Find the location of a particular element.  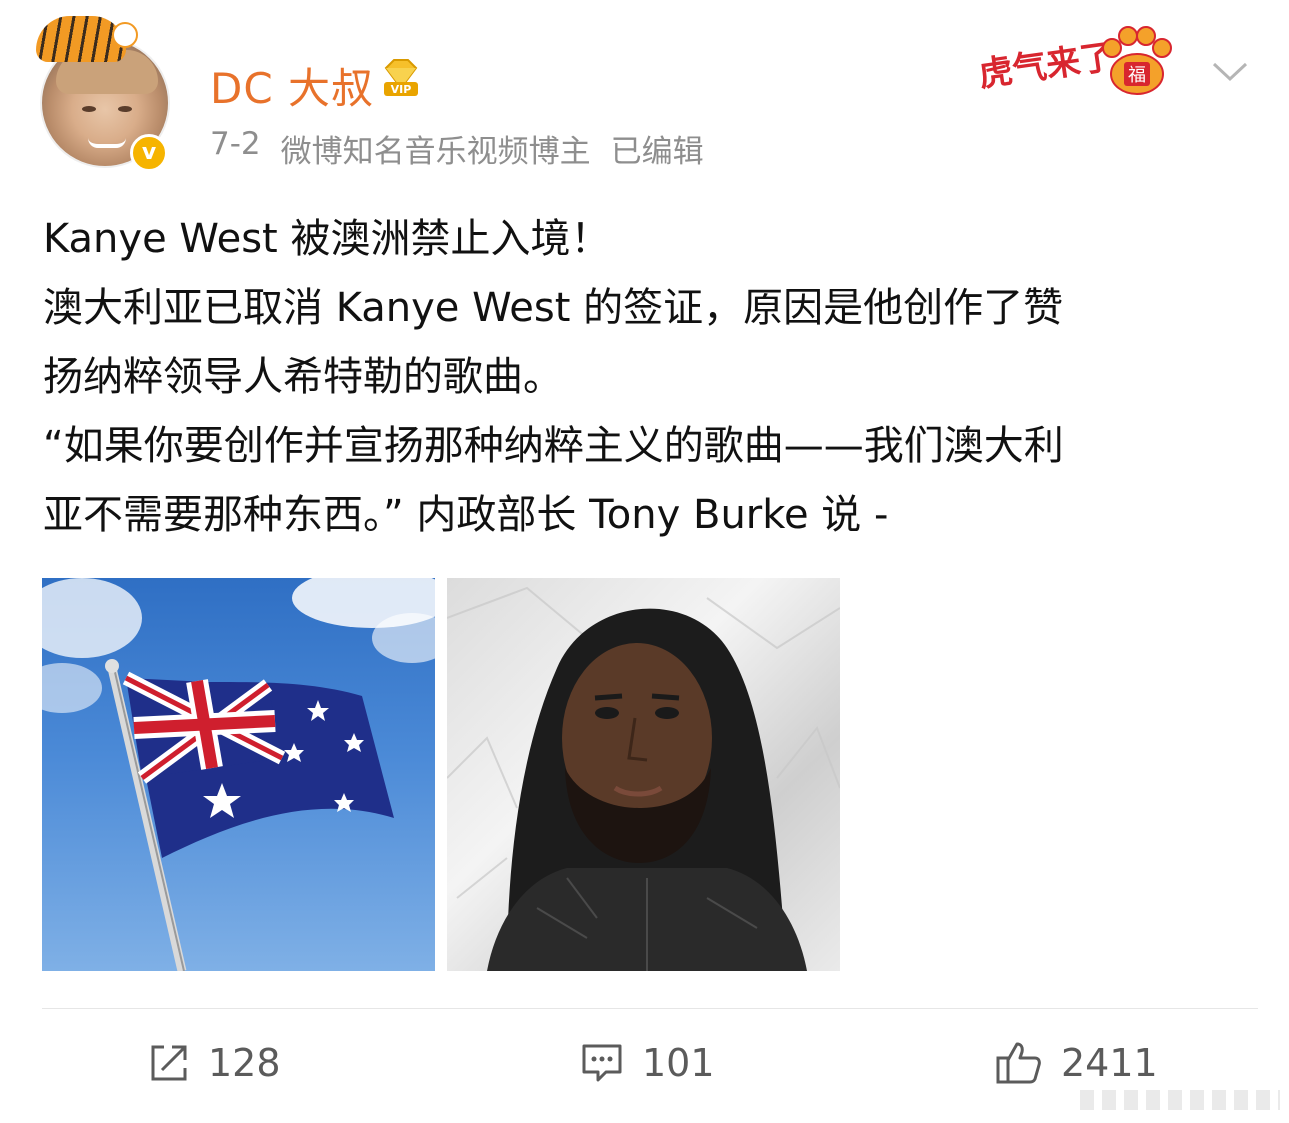

repost-count: 128 is located at coordinates (244, 1063).